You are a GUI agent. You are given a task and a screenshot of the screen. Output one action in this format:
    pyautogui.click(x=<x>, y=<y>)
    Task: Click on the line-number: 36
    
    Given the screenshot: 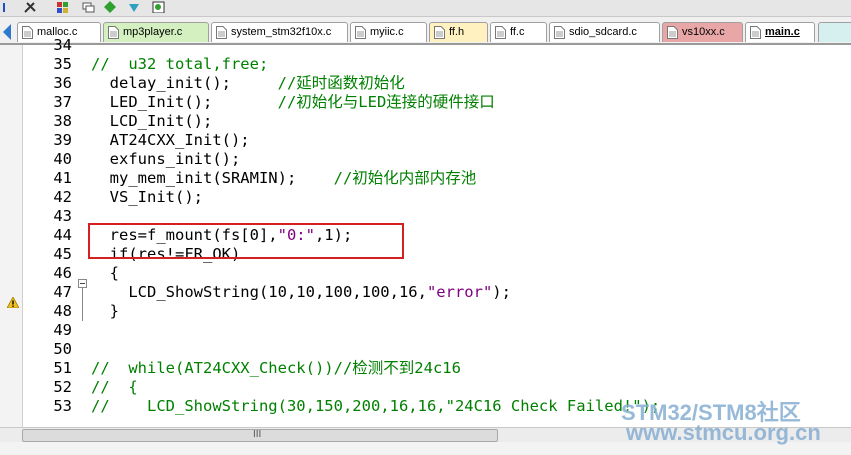 What is the action you would take?
    pyautogui.click(x=62, y=83)
    